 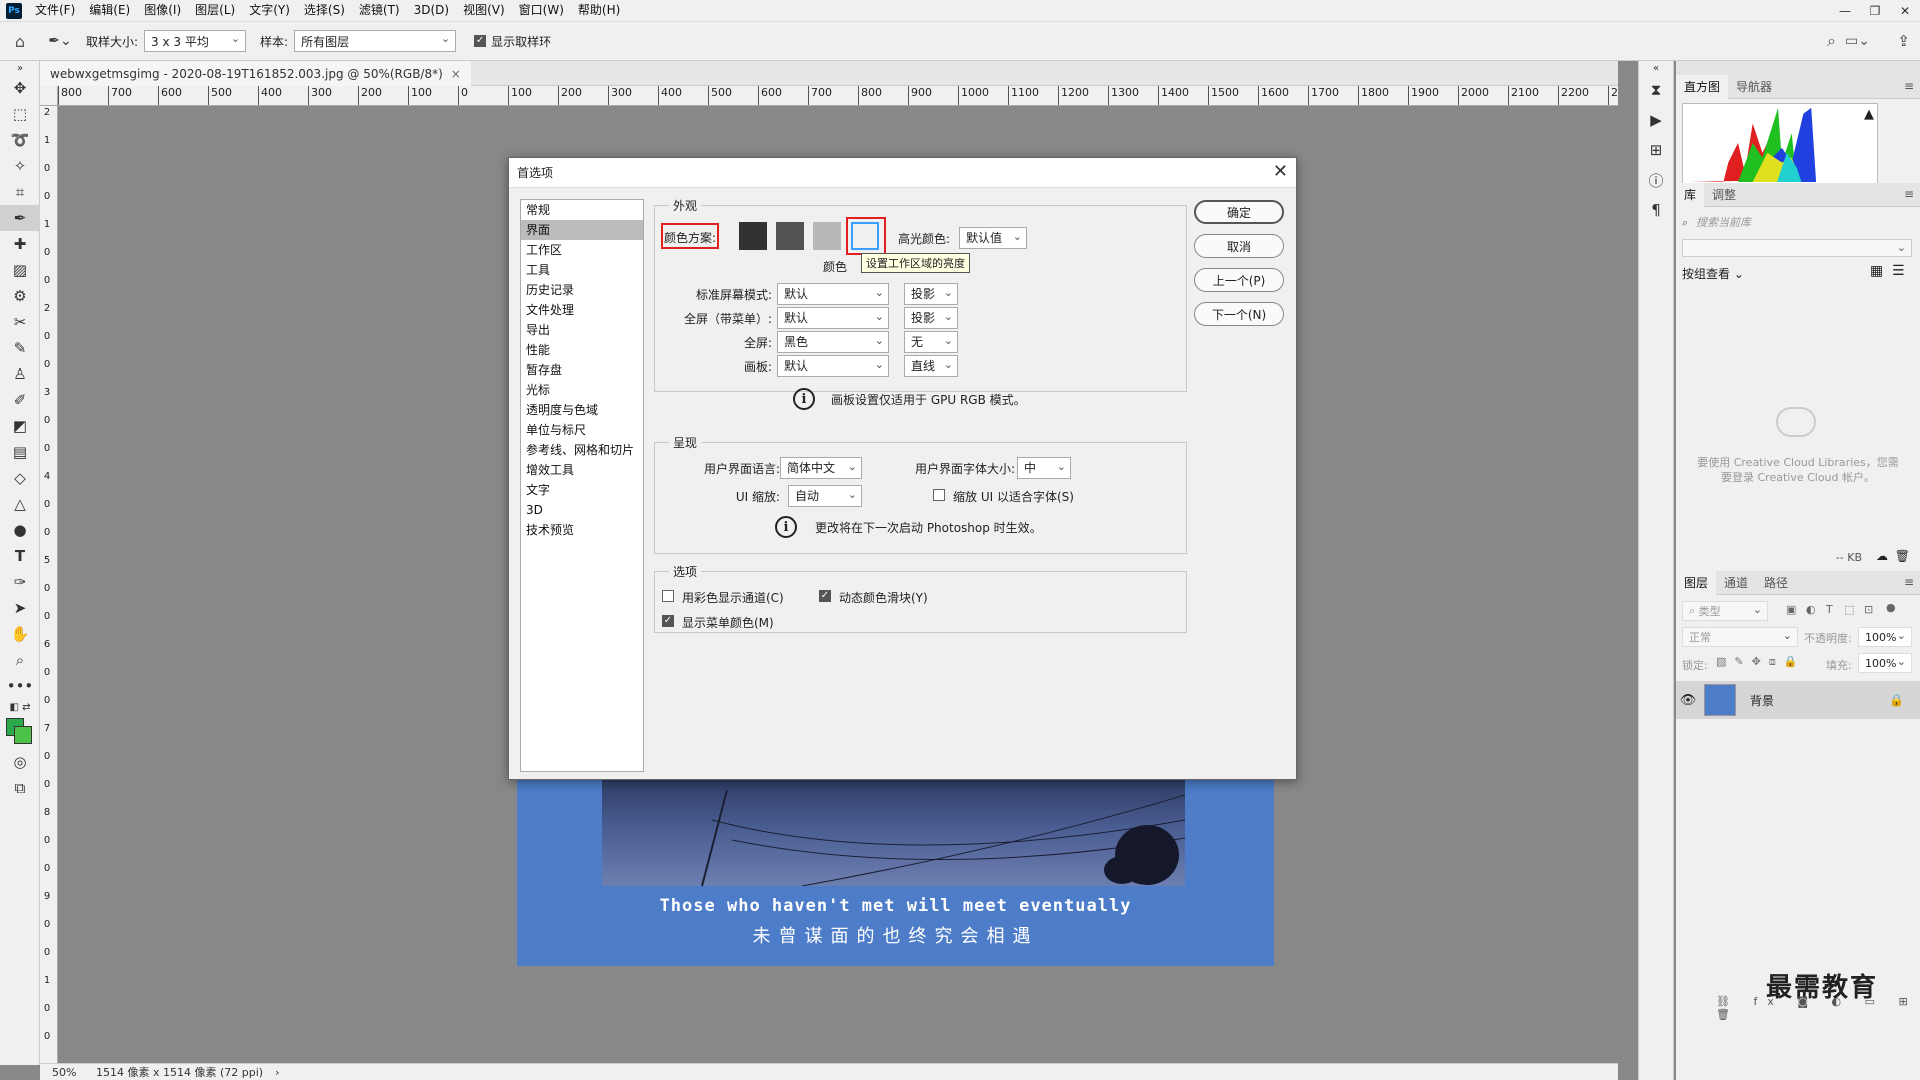 What do you see at coordinates (1736, 583) in the screenshot?
I see `tab-channels: 通道` at bounding box center [1736, 583].